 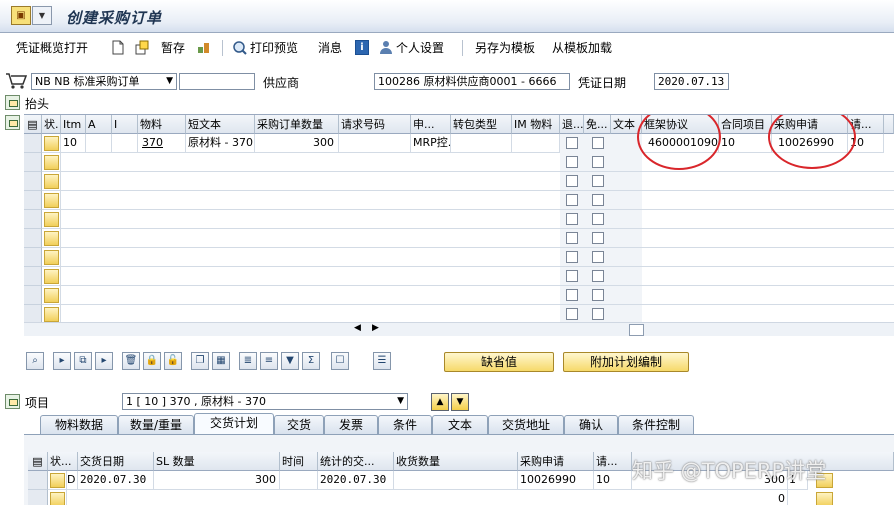 What do you see at coordinates (73, 143) in the screenshot?
I see `item-number-cell: 10` at bounding box center [73, 143].